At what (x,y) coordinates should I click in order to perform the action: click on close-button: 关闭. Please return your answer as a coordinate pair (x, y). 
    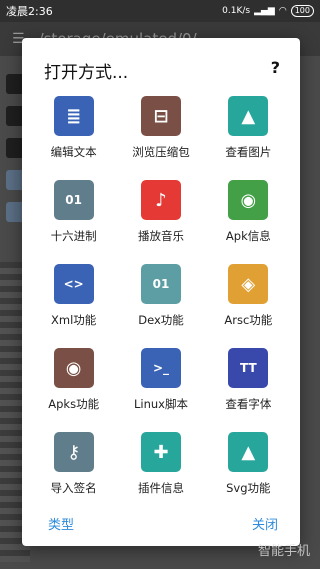
    Looking at the image, I should click on (265, 523).